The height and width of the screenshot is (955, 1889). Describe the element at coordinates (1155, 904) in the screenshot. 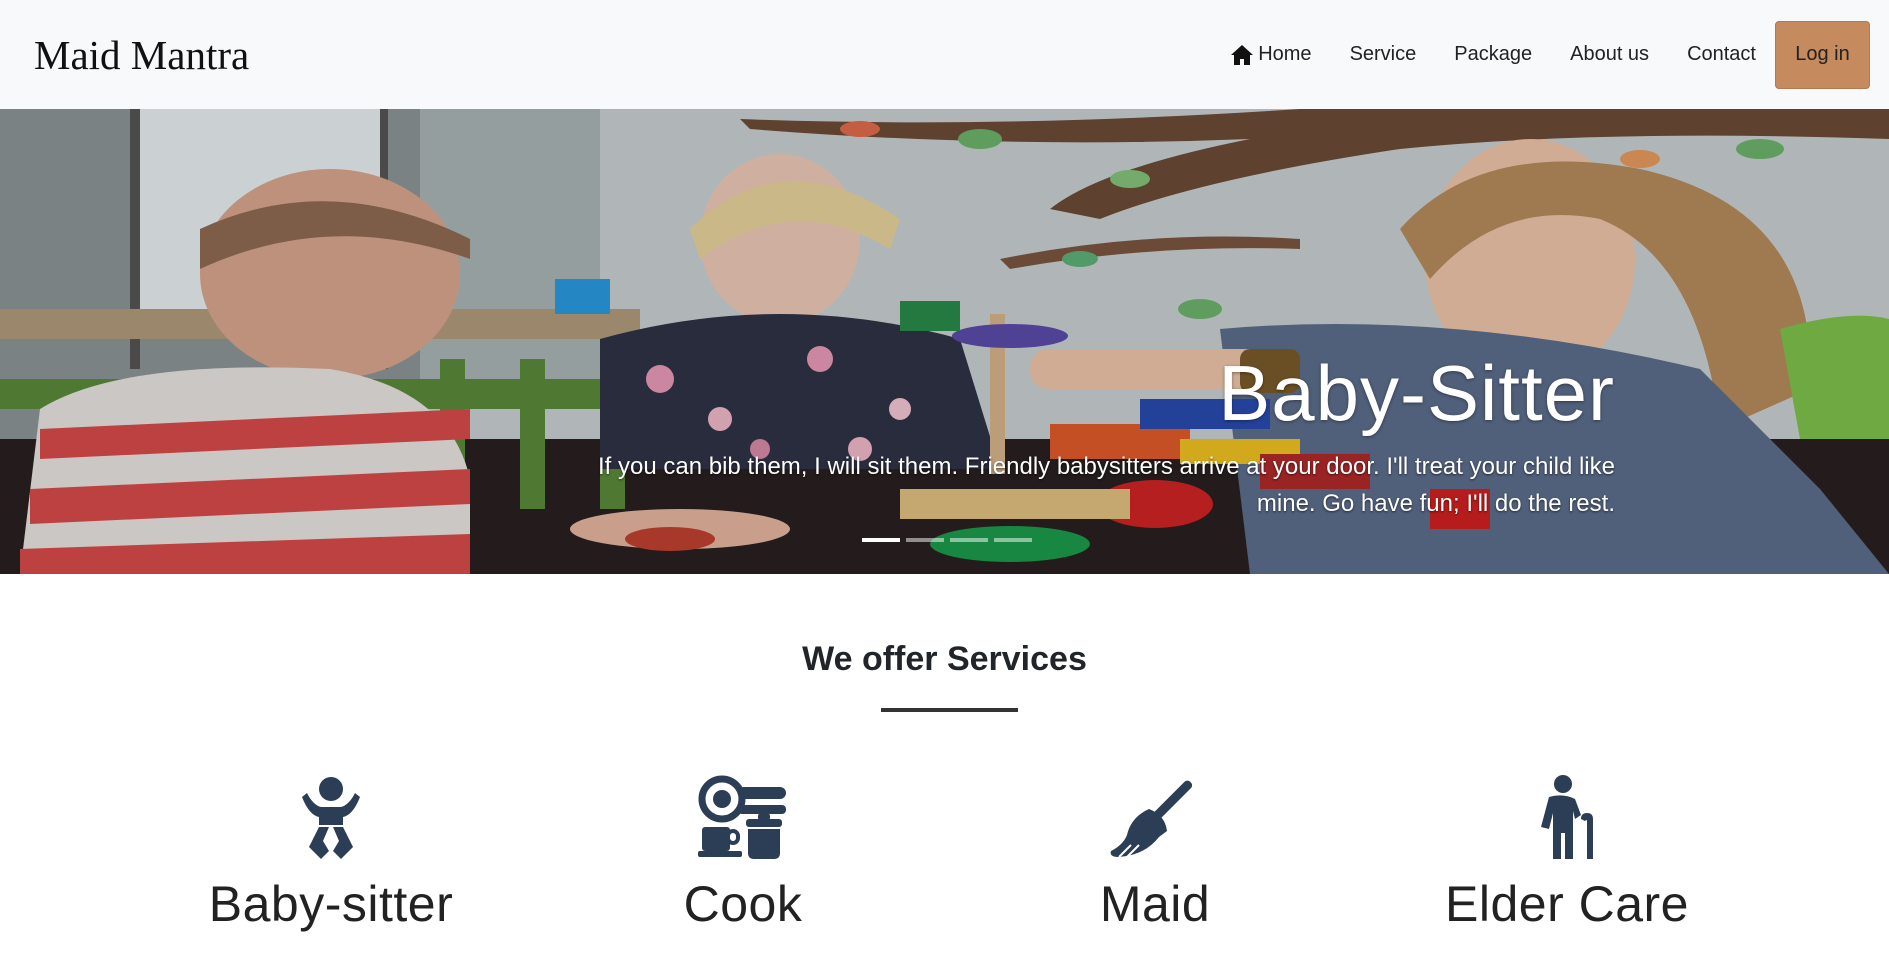

I see `service-label: Maid` at that location.